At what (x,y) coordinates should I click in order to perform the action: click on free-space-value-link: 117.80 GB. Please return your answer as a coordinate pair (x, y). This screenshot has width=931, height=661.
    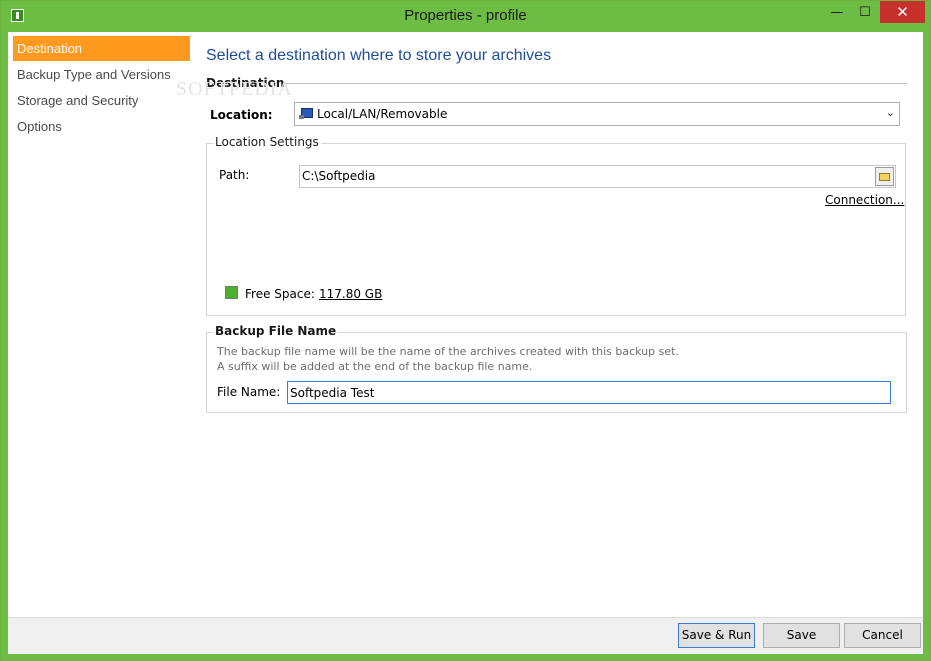
    Looking at the image, I should click on (350, 294).